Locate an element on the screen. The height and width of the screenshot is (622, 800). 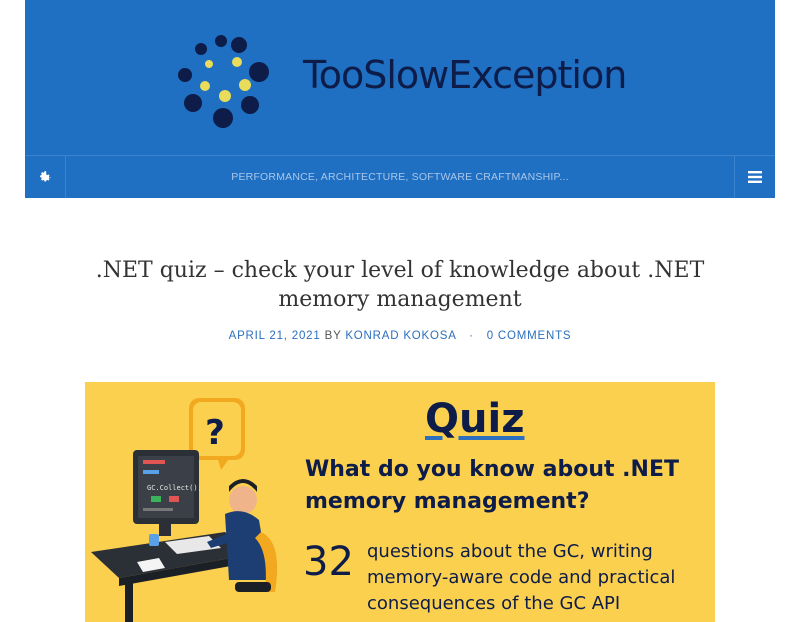
screen-code: GC.Collect(); is located at coordinates (174, 488).